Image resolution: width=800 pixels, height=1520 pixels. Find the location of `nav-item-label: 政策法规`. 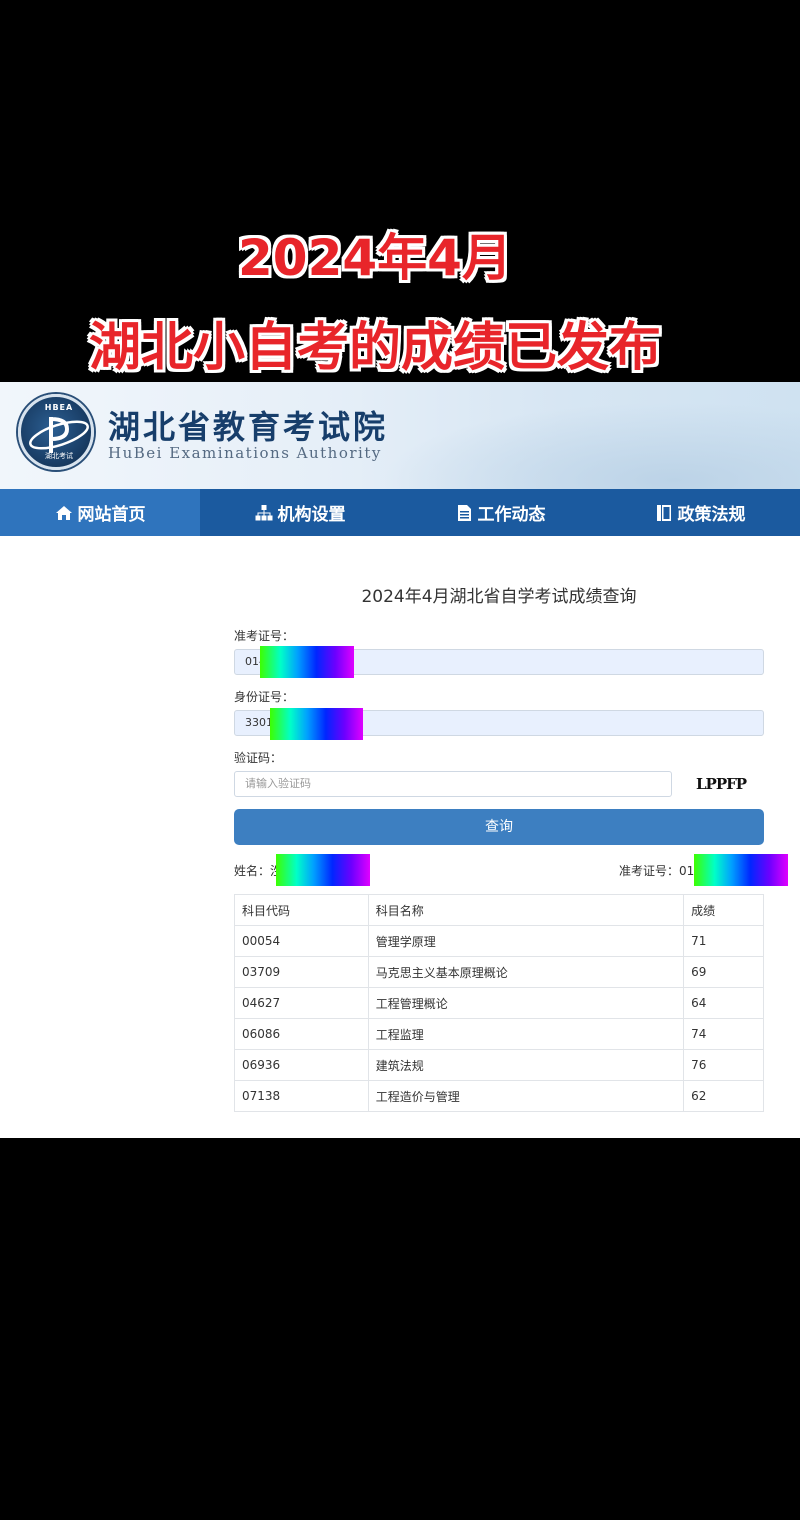

nav-item-label: 政策法规 is located at coordinates (711, 515).